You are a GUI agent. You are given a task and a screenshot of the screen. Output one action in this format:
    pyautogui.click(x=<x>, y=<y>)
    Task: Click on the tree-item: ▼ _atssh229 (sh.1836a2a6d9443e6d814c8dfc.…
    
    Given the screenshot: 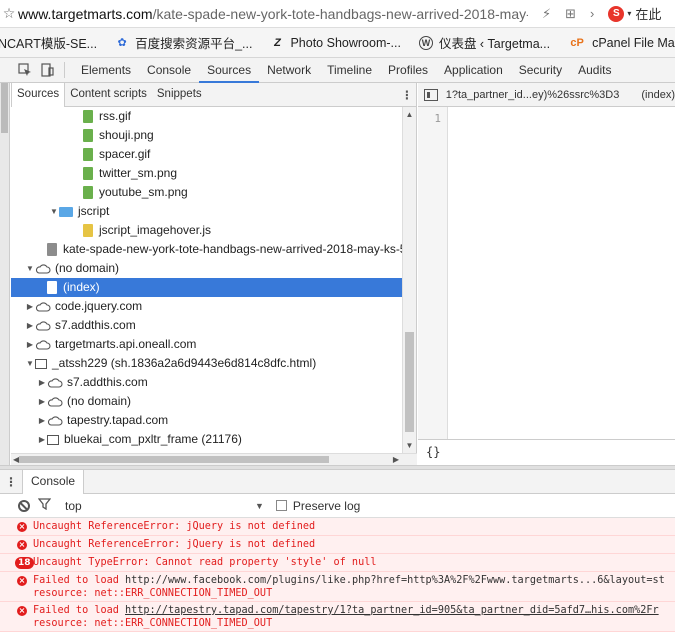 What is the action you would take?
    pyautogui.click(x=207, y=363)
    